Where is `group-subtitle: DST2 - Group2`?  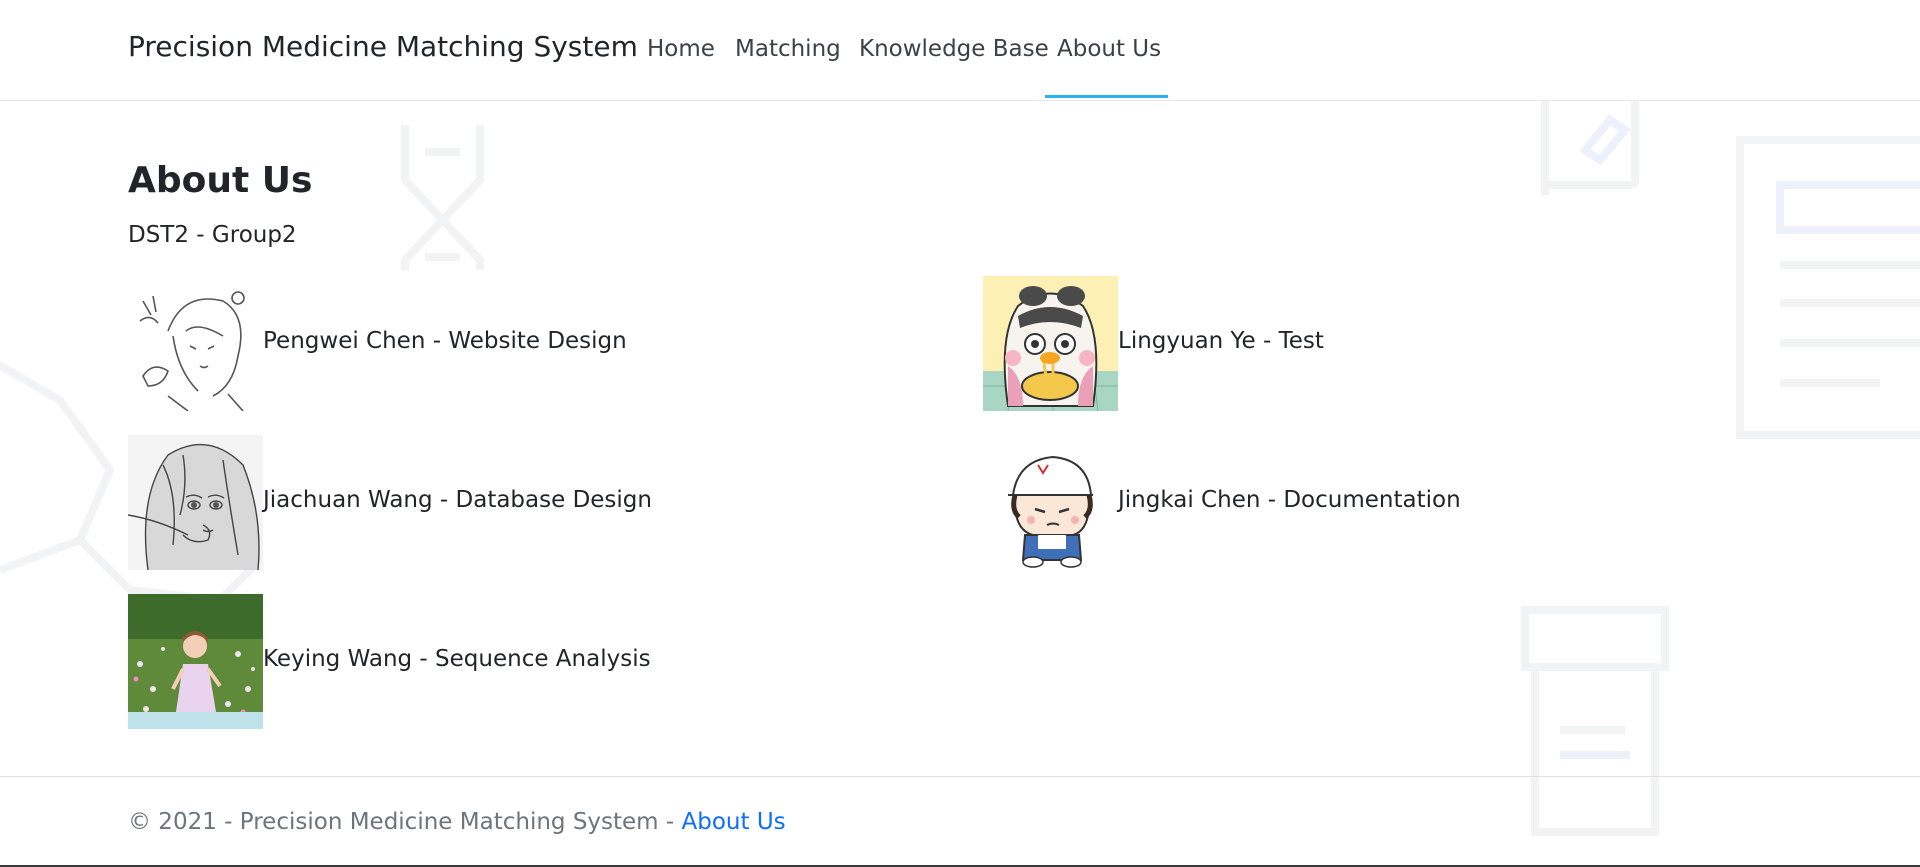 group-subtitle: DST2 - Group2 is located at coordinates (212, 235).